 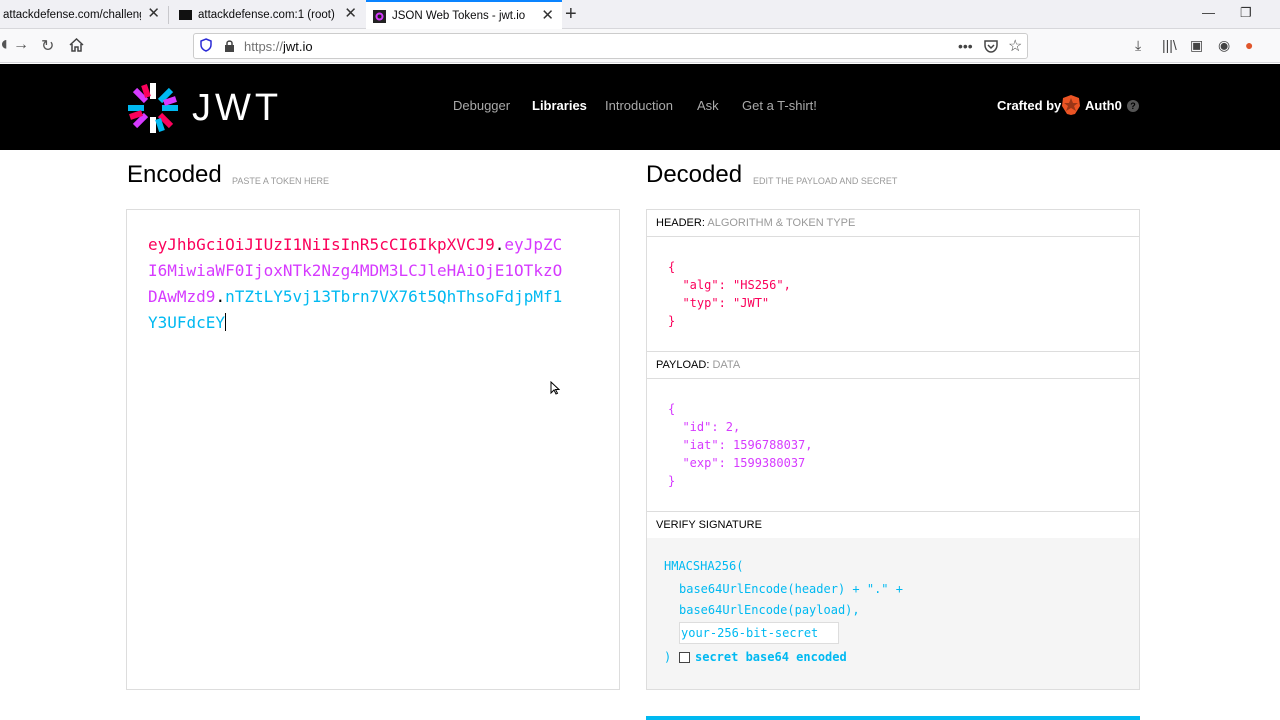 What do you see at coordinates (555, 388) in the screenshot?
I see `mouse-cursor-icon` at bounding box center [555, 388].